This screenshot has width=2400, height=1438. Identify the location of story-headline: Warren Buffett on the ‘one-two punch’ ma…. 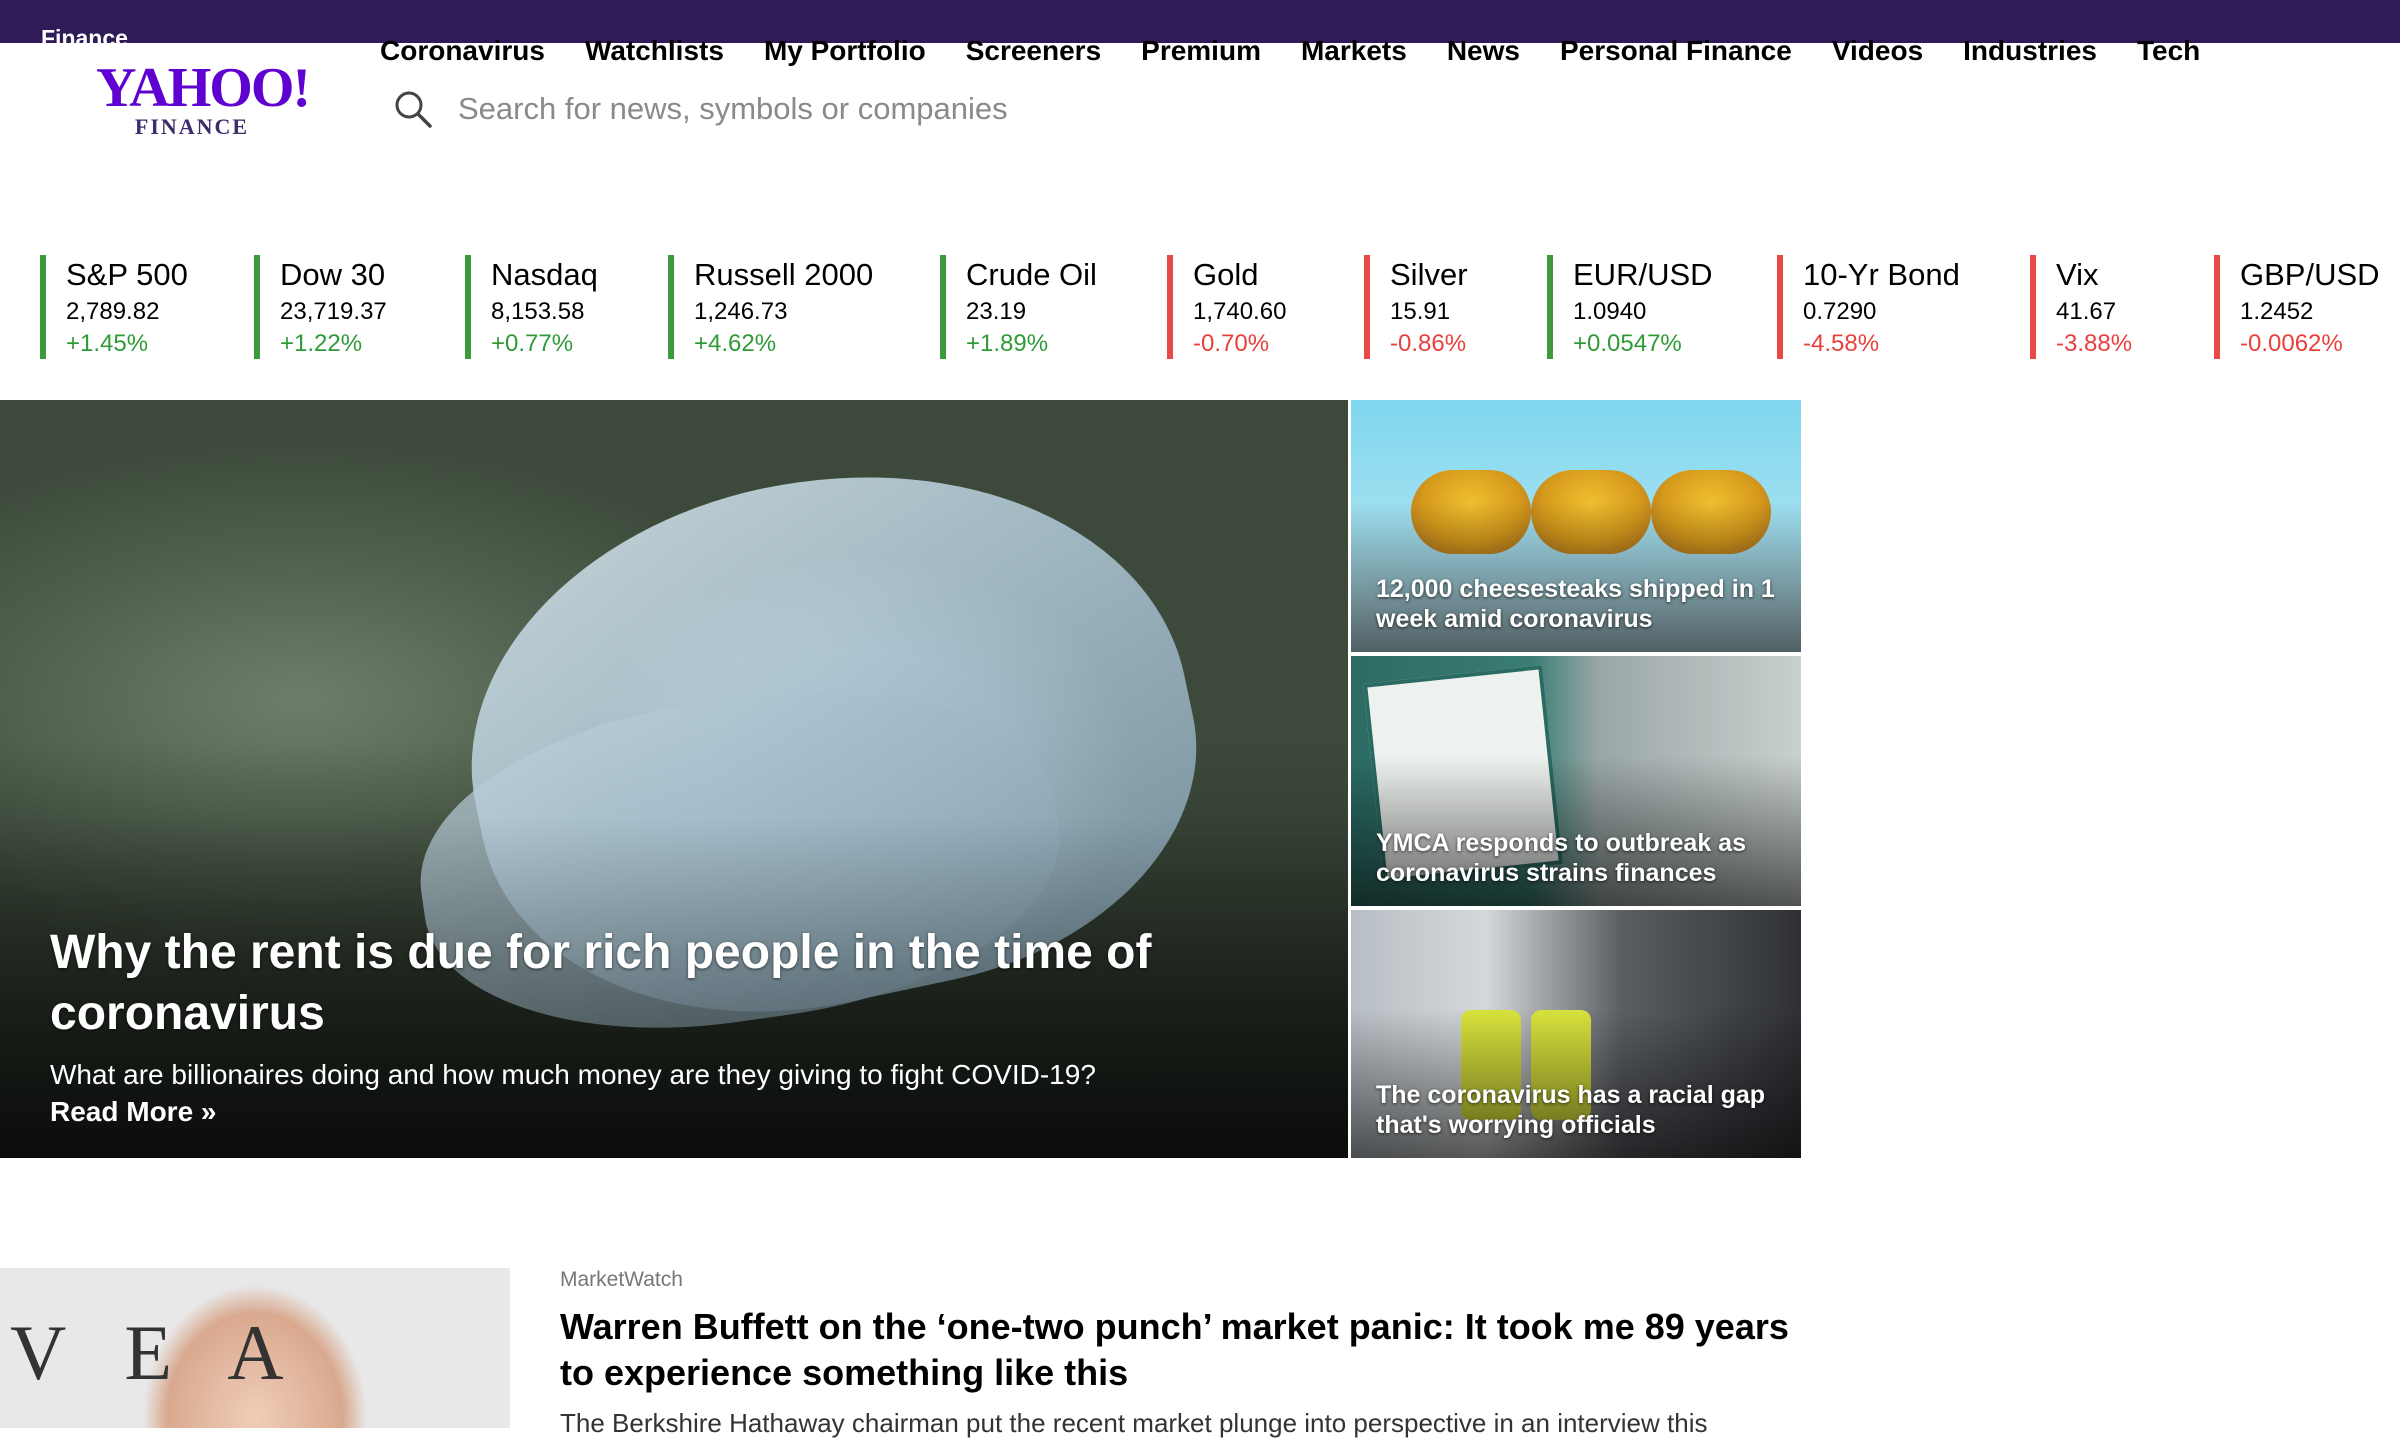
(1180, 1350).